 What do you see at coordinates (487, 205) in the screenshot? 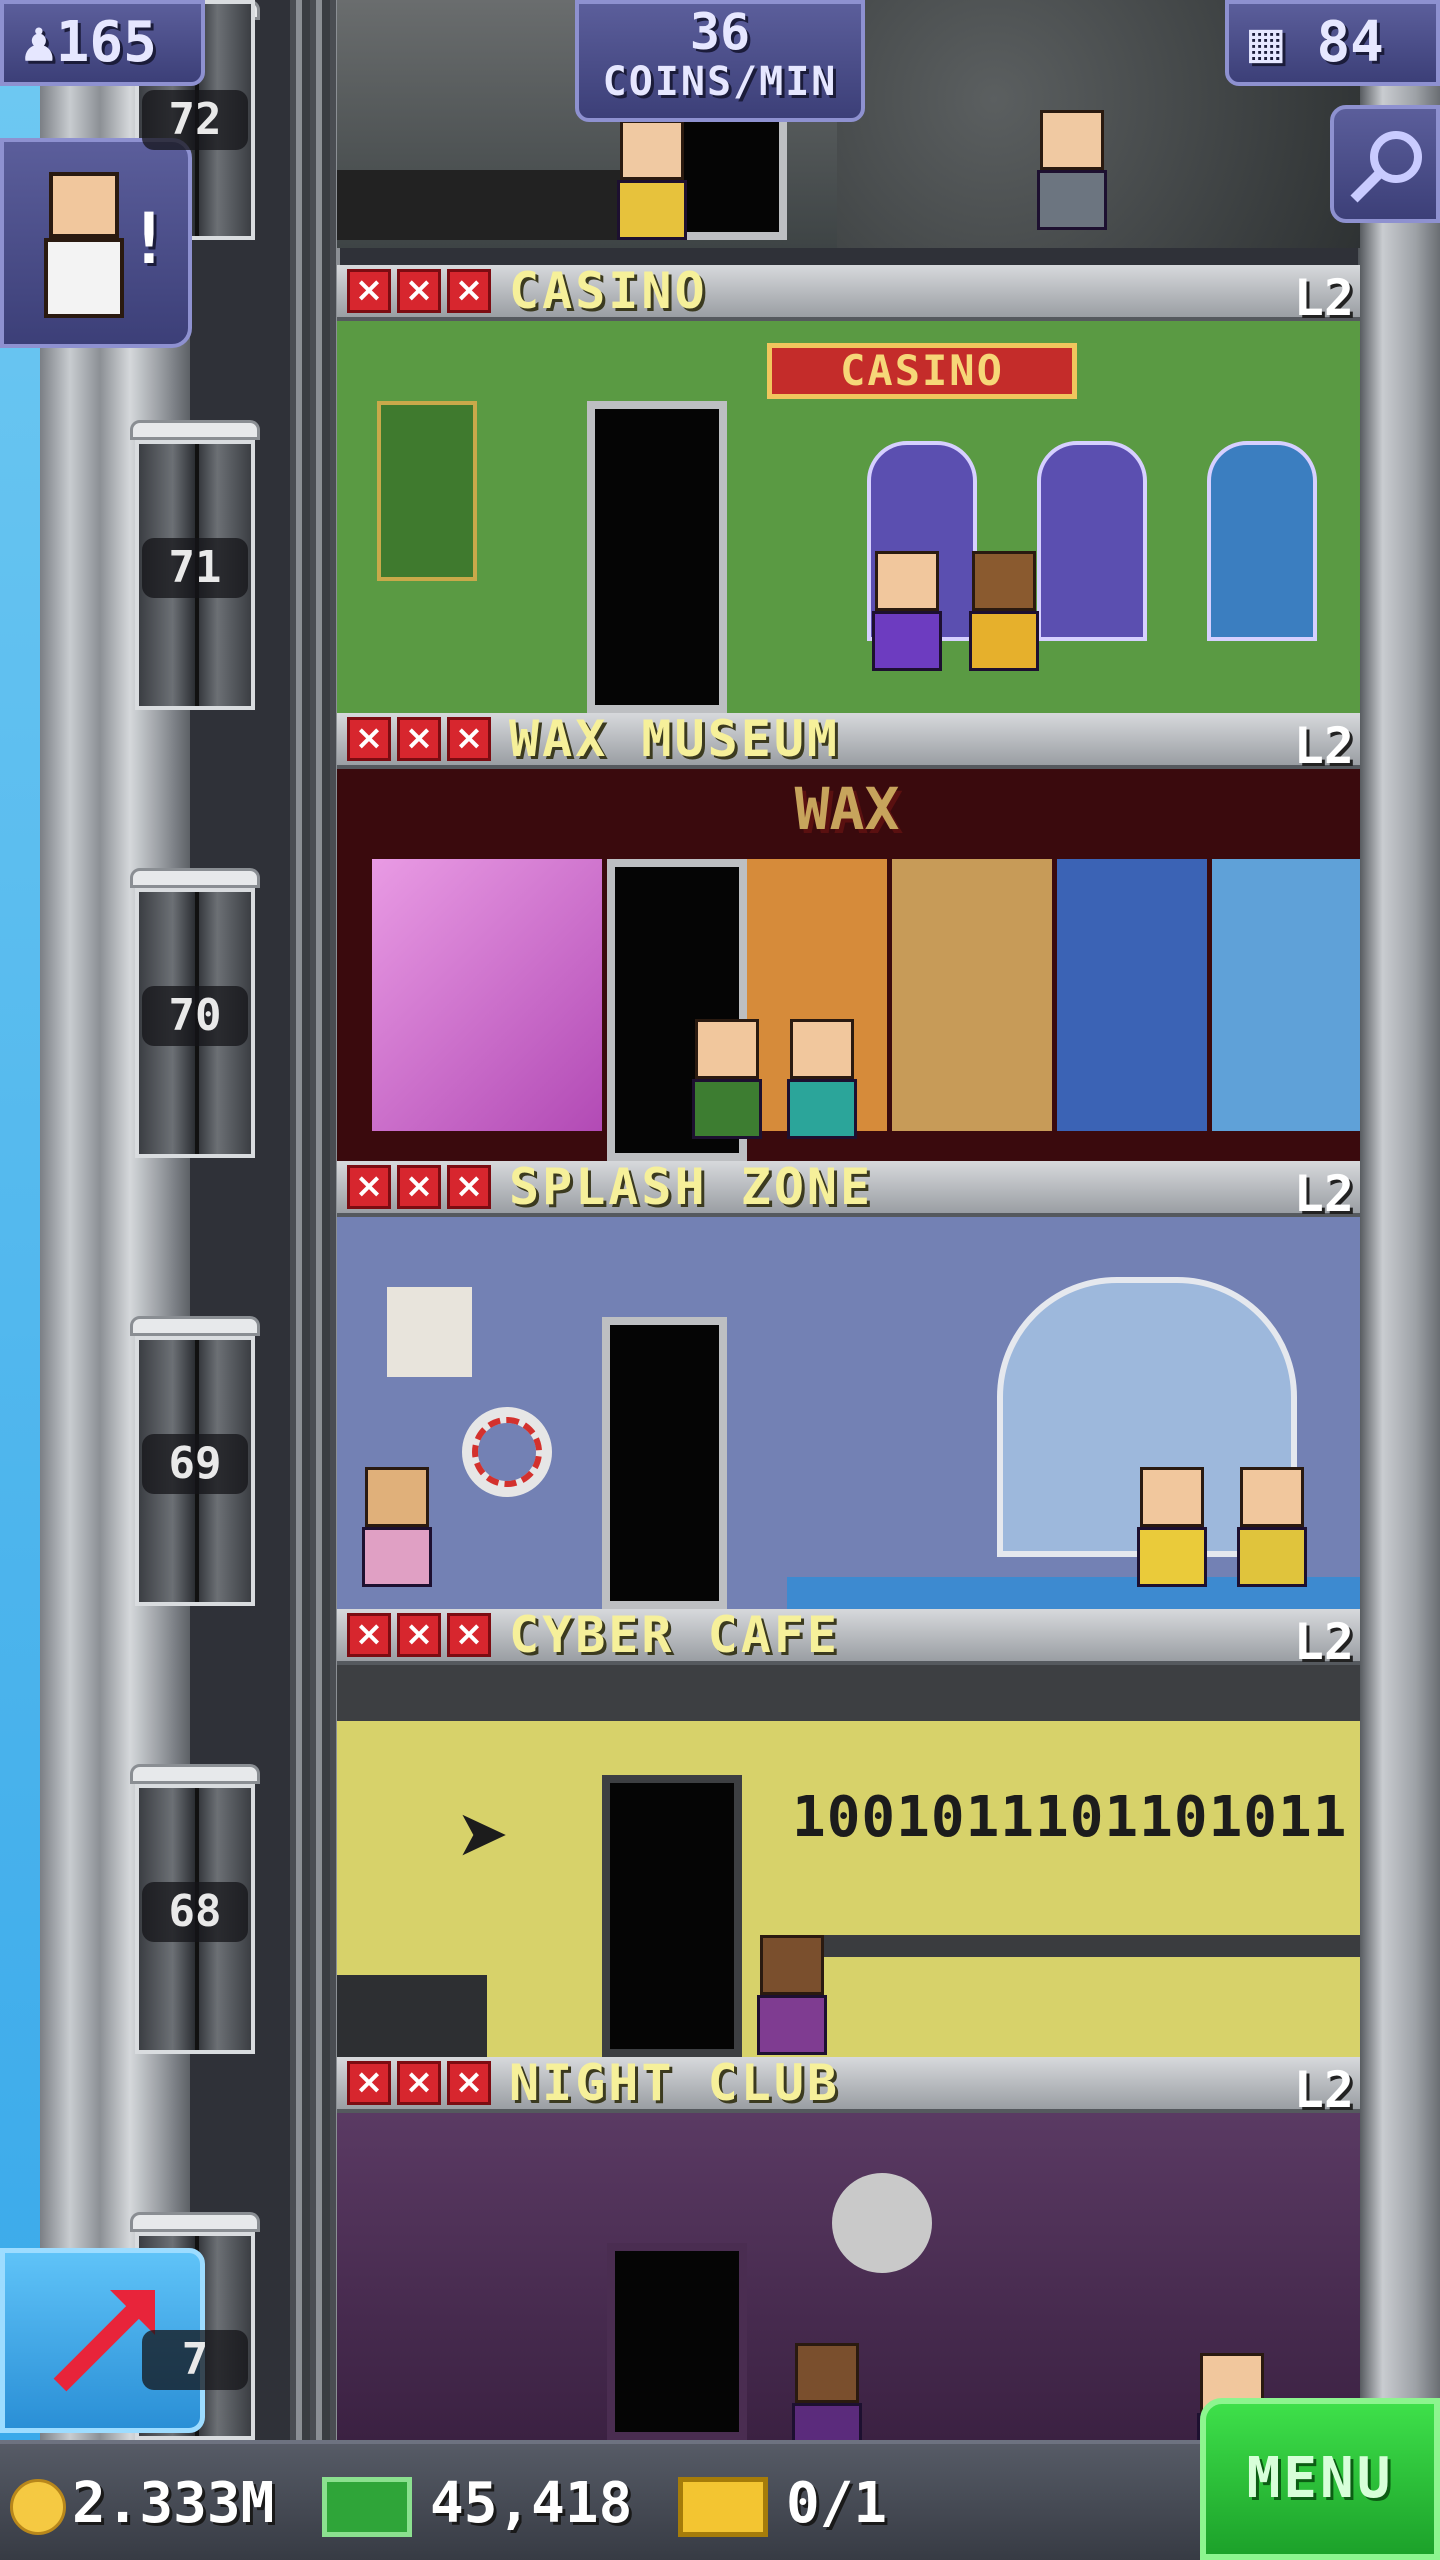
I see `reception-desk` at bounding box center [487, 205].